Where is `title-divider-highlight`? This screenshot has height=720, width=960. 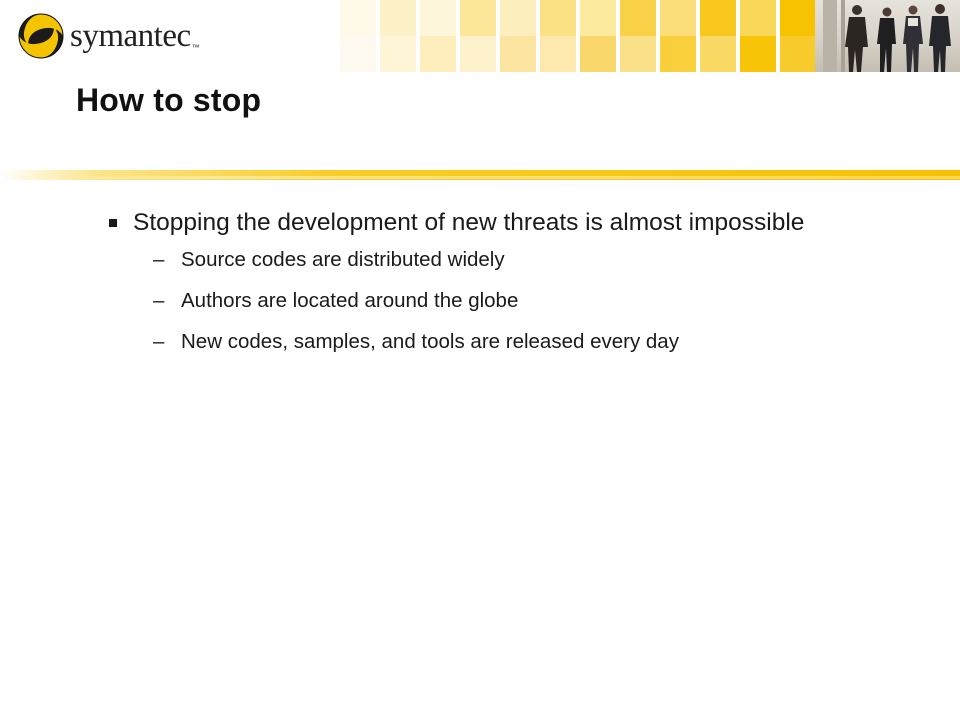
title-divider-highlight is located at coordinates (480, 177).